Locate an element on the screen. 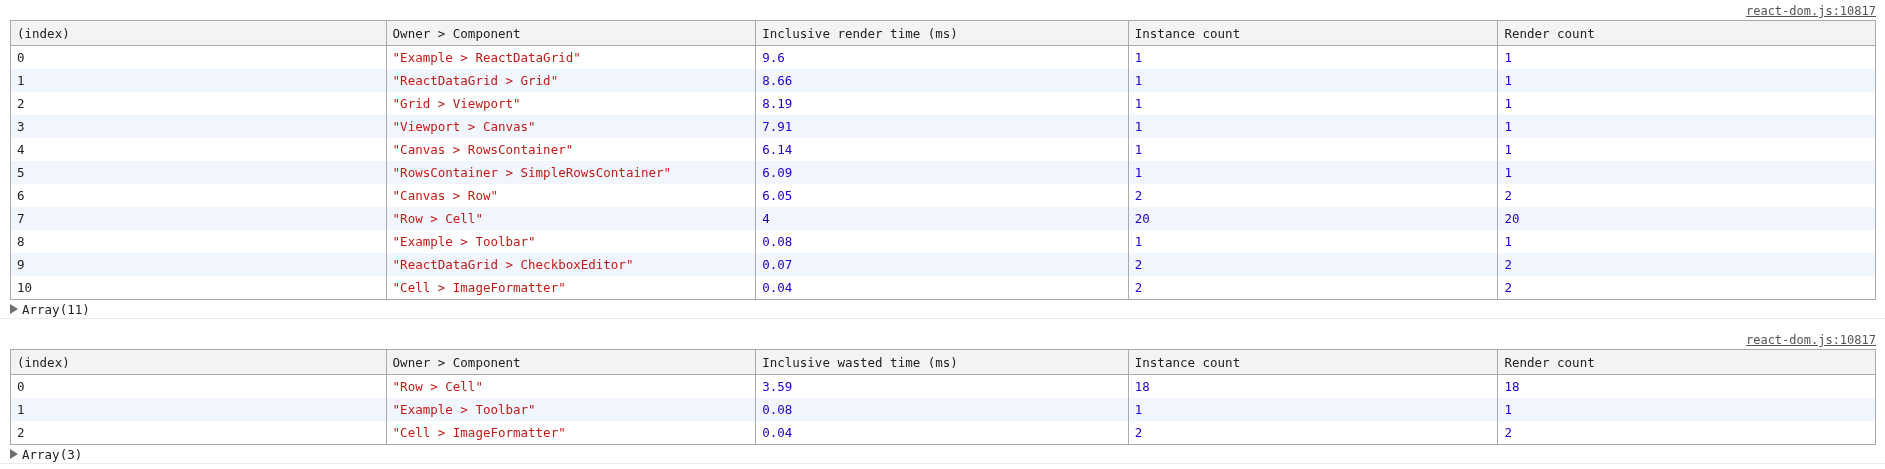 This screenshot has width=1885, height=469. array-summary: Array(3) is located at coordinates (52, 454).